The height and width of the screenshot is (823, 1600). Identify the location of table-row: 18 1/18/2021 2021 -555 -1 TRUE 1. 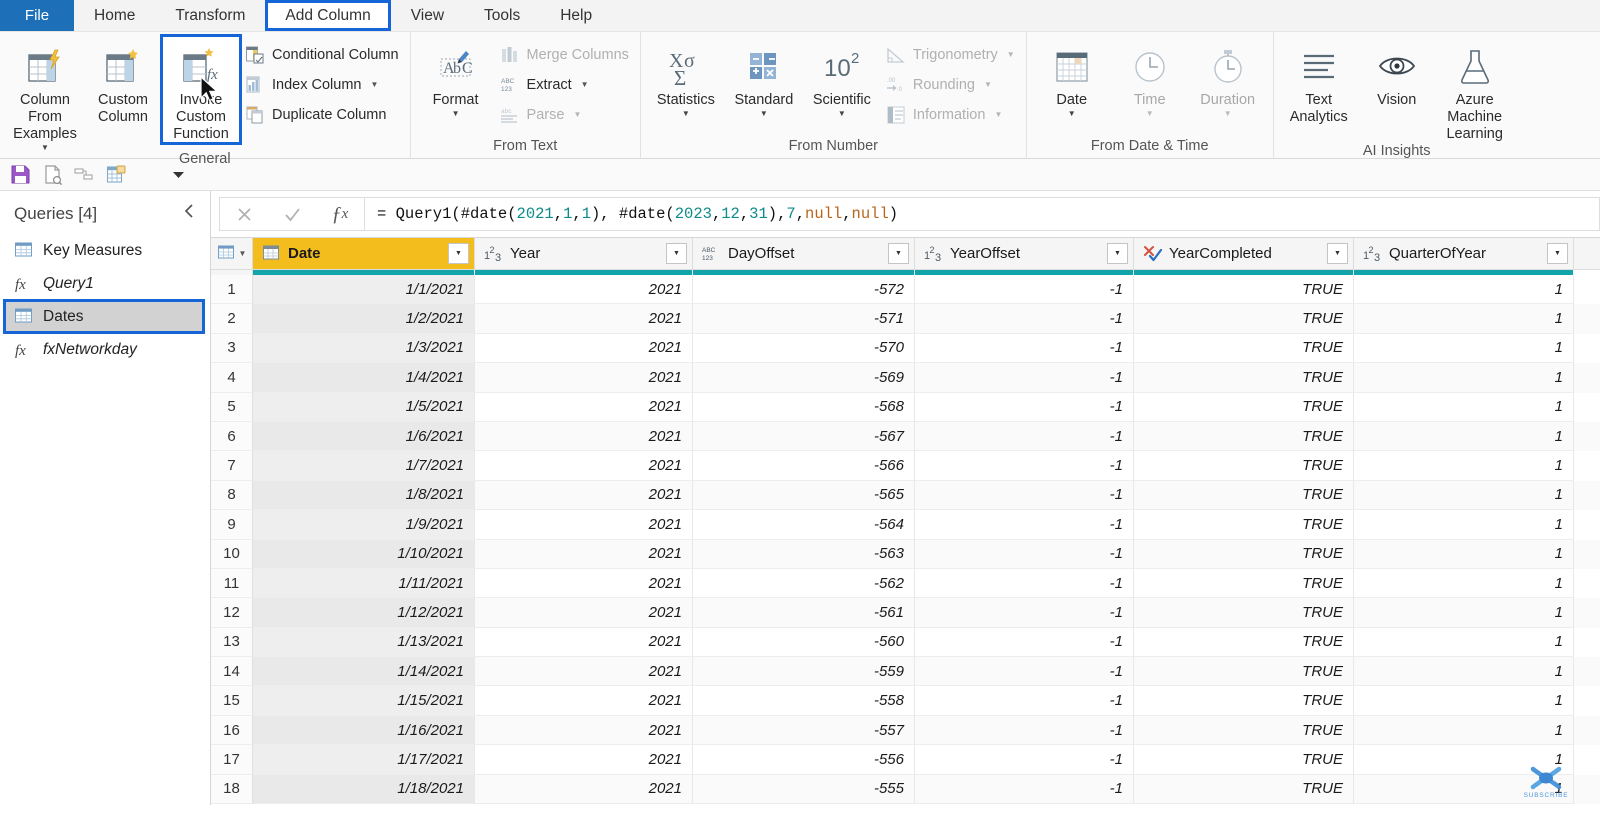
(905, 789).